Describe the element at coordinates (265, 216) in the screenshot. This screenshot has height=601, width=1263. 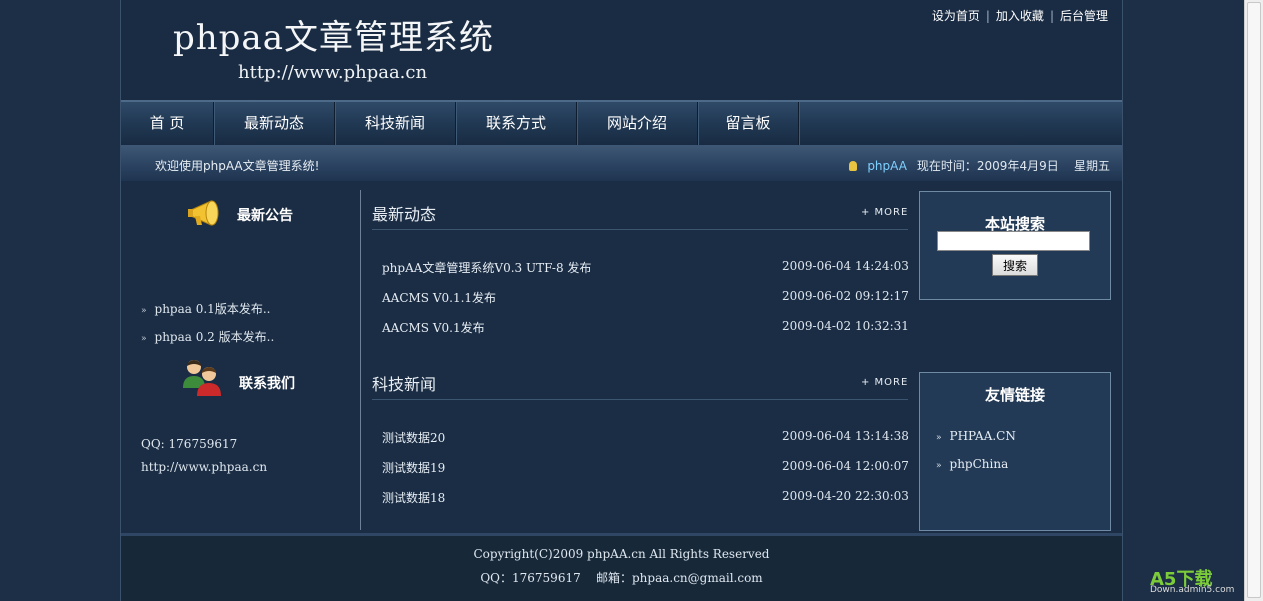
I see `announce-title: 最新公告` at that location.